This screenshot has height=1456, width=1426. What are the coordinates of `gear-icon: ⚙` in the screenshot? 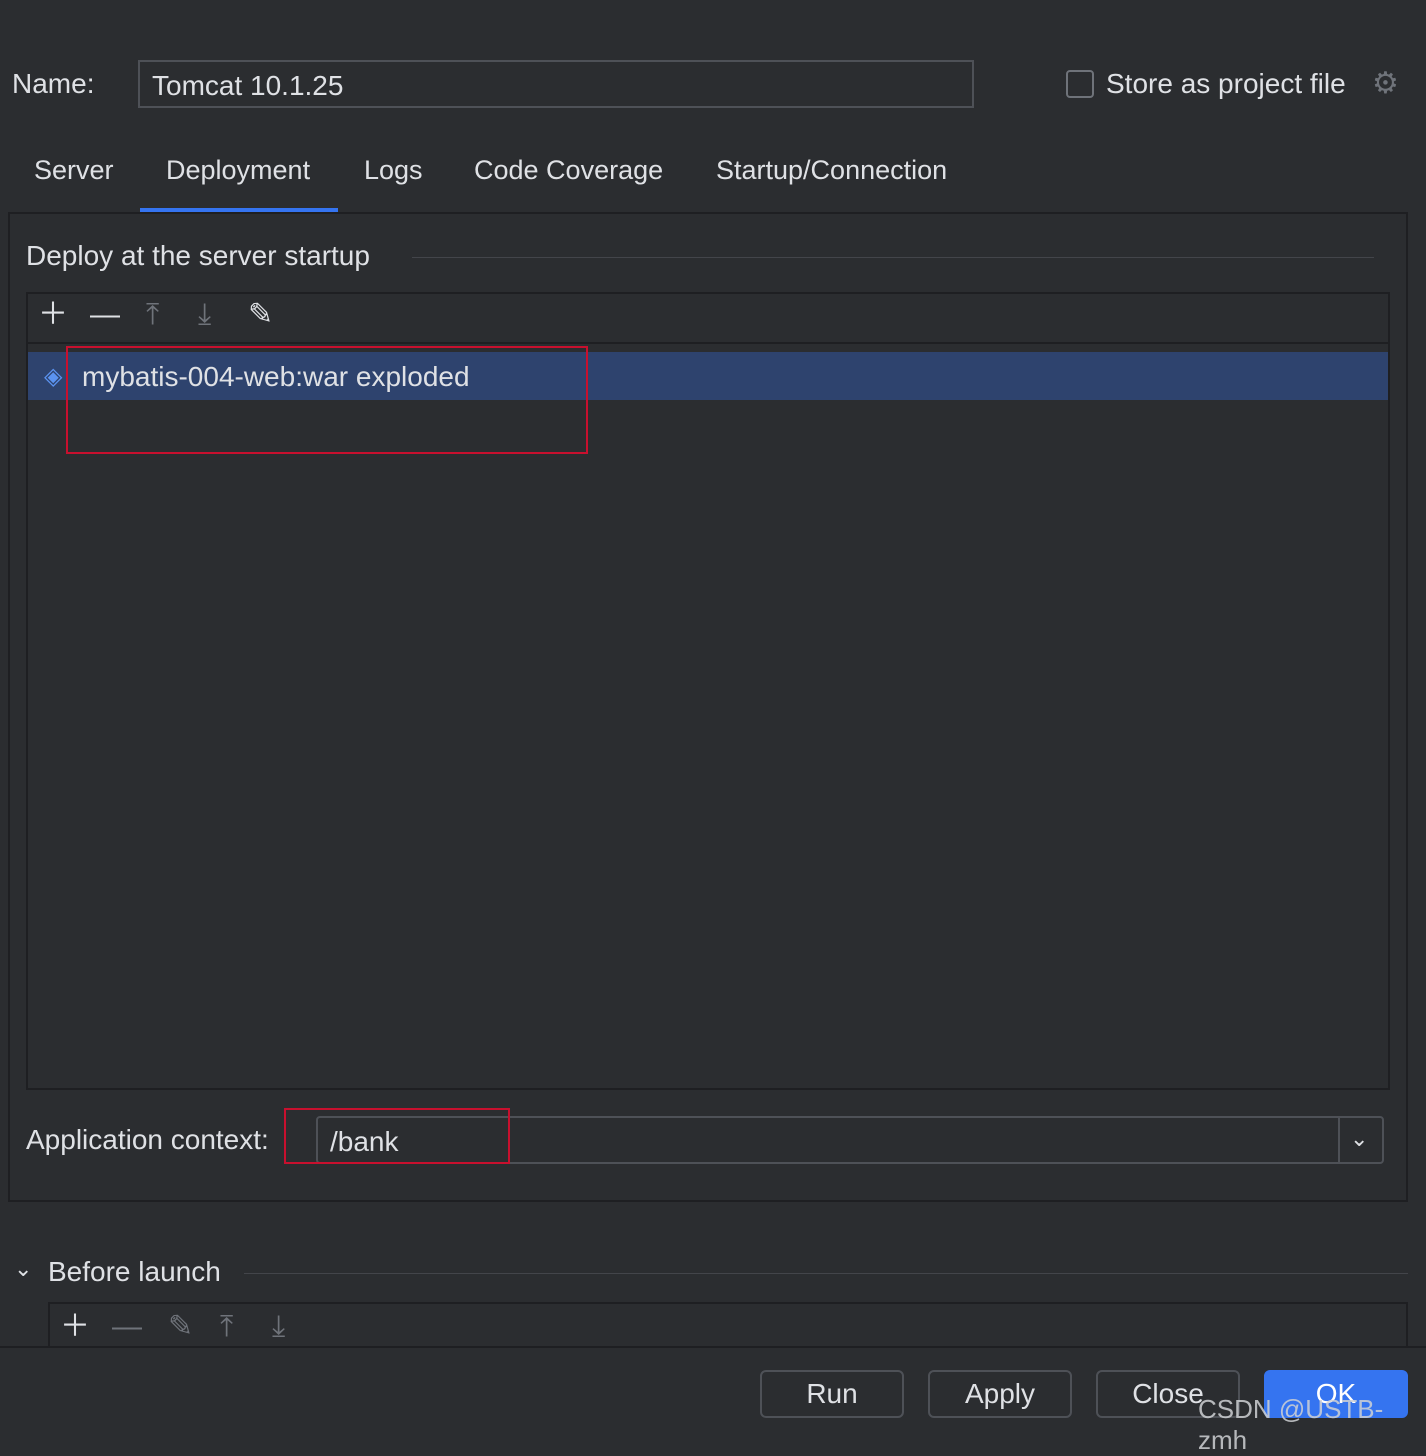 It's located at (1385, 83).